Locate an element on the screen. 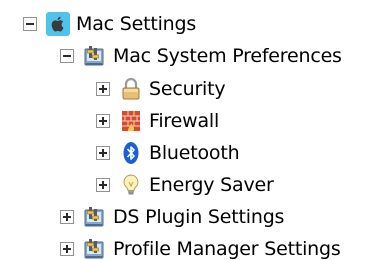 This screenshot has width=377, height=260. tree-node-profile-manager-settings: Profile Manager Settings is located at coordinates (200, 247).